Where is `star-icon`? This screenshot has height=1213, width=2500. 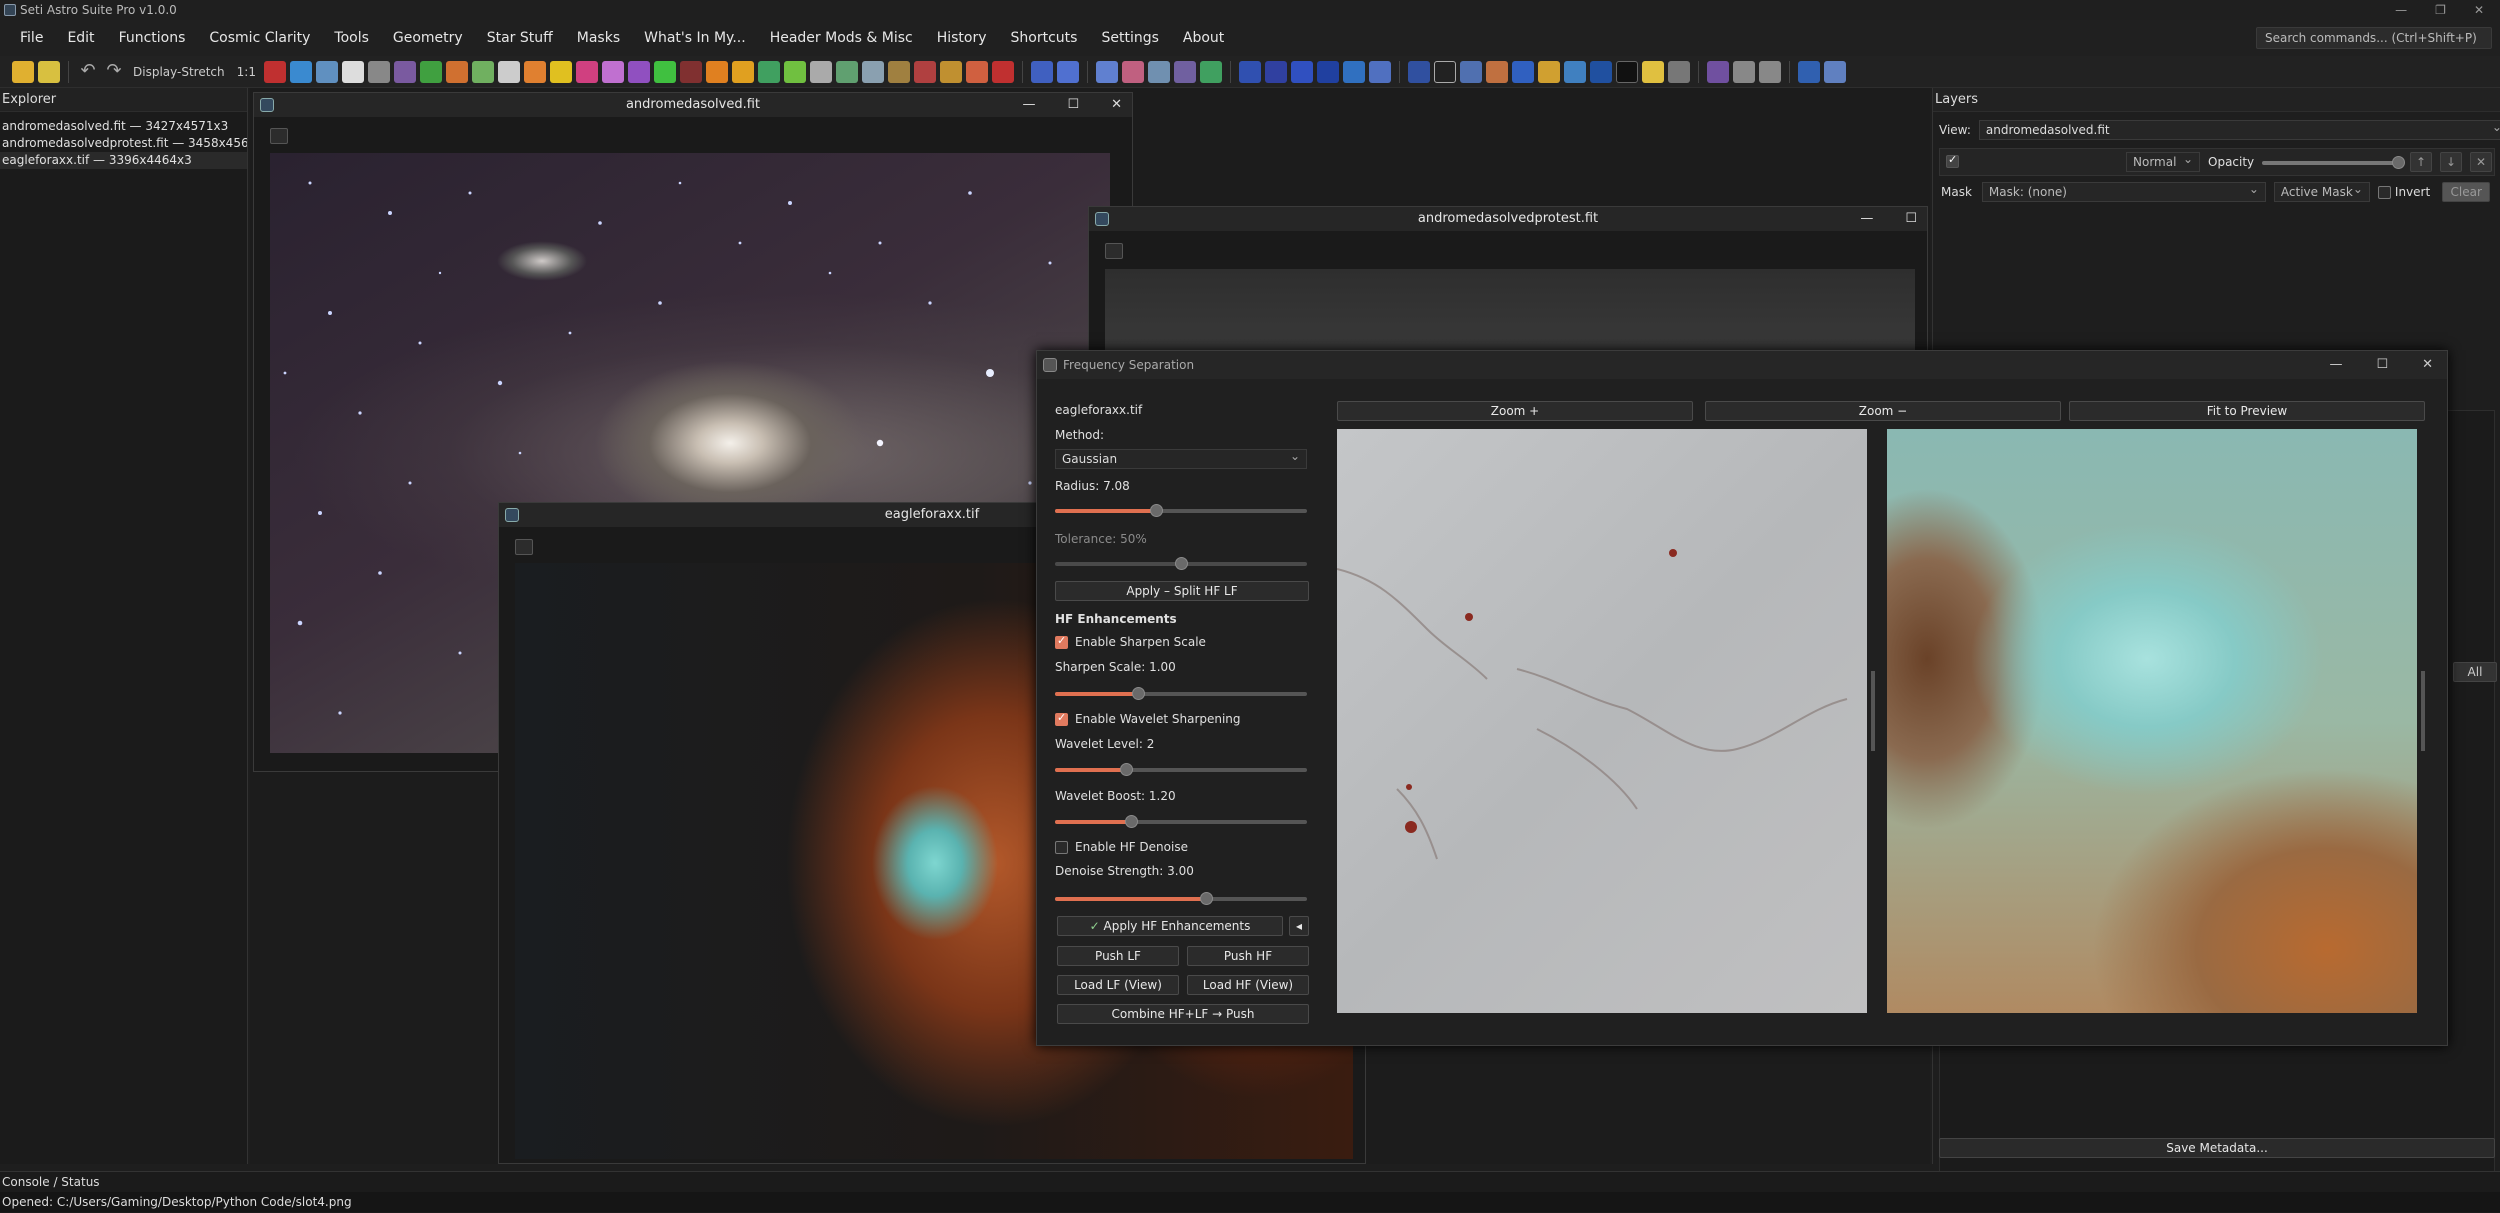 star-icon is located at coordinates (534, 71).